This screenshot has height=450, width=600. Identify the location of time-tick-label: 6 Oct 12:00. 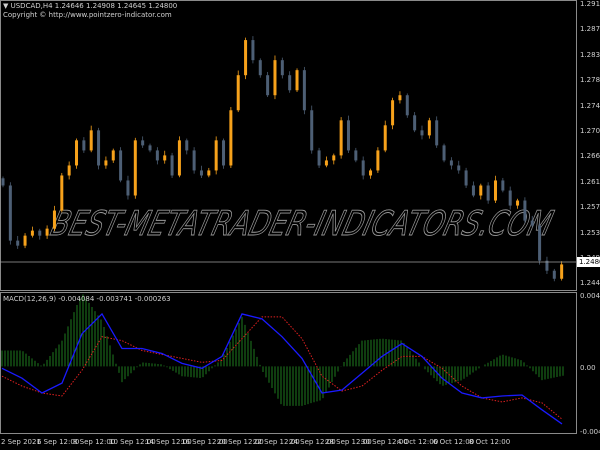
(454, 442).